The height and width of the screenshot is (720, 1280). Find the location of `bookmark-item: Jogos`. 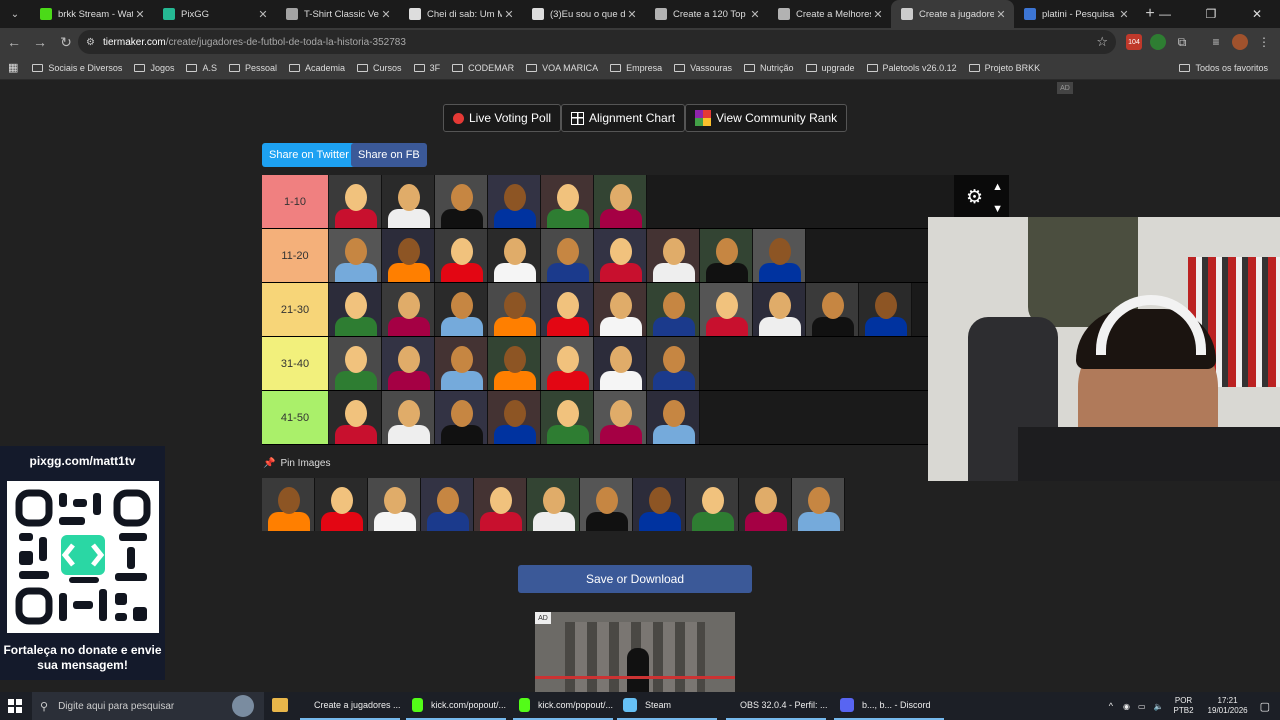

bookmark-item: Jogos is located at coordinates (154, 68).